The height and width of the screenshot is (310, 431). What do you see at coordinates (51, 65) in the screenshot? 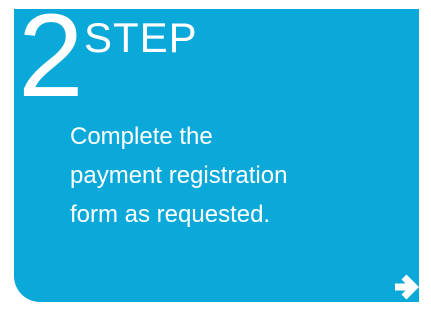
I see `step-number: 2` at bounding box center [51, 65].